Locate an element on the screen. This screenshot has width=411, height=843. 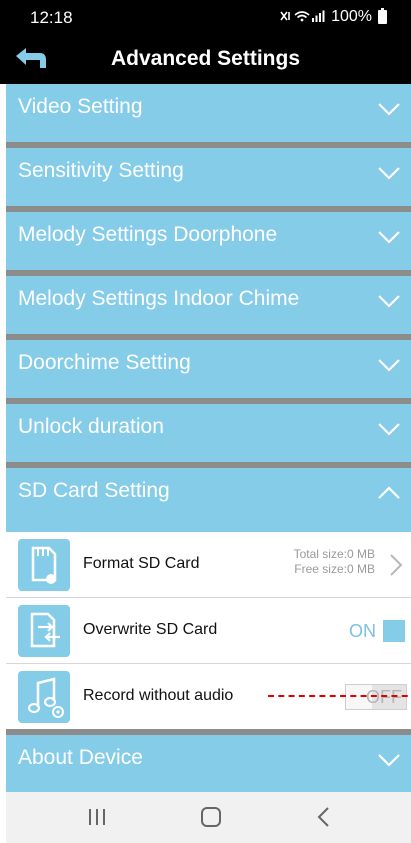
status-time: 12:18 is located at coordinates (51, 17).